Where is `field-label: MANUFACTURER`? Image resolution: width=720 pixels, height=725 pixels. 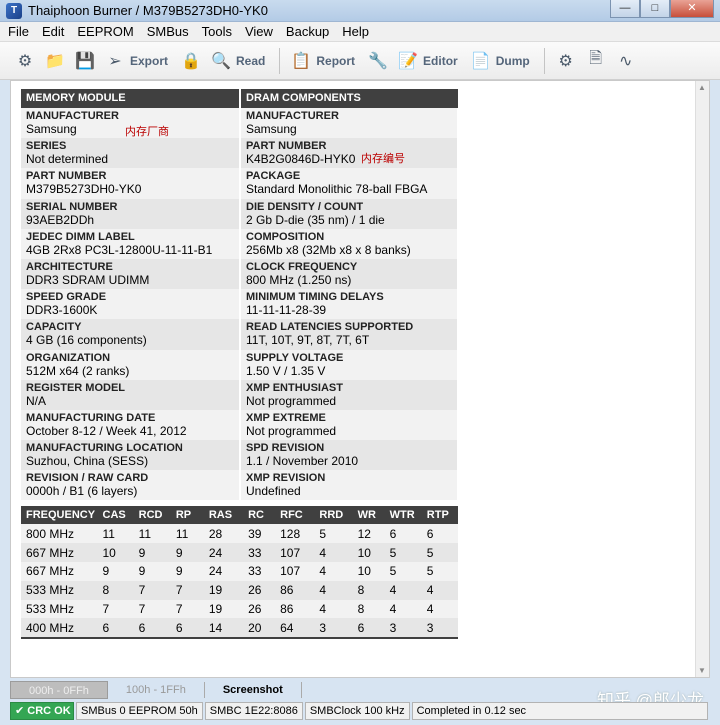 field-label: MANUFACTURER is located at coordinates (292, 116).